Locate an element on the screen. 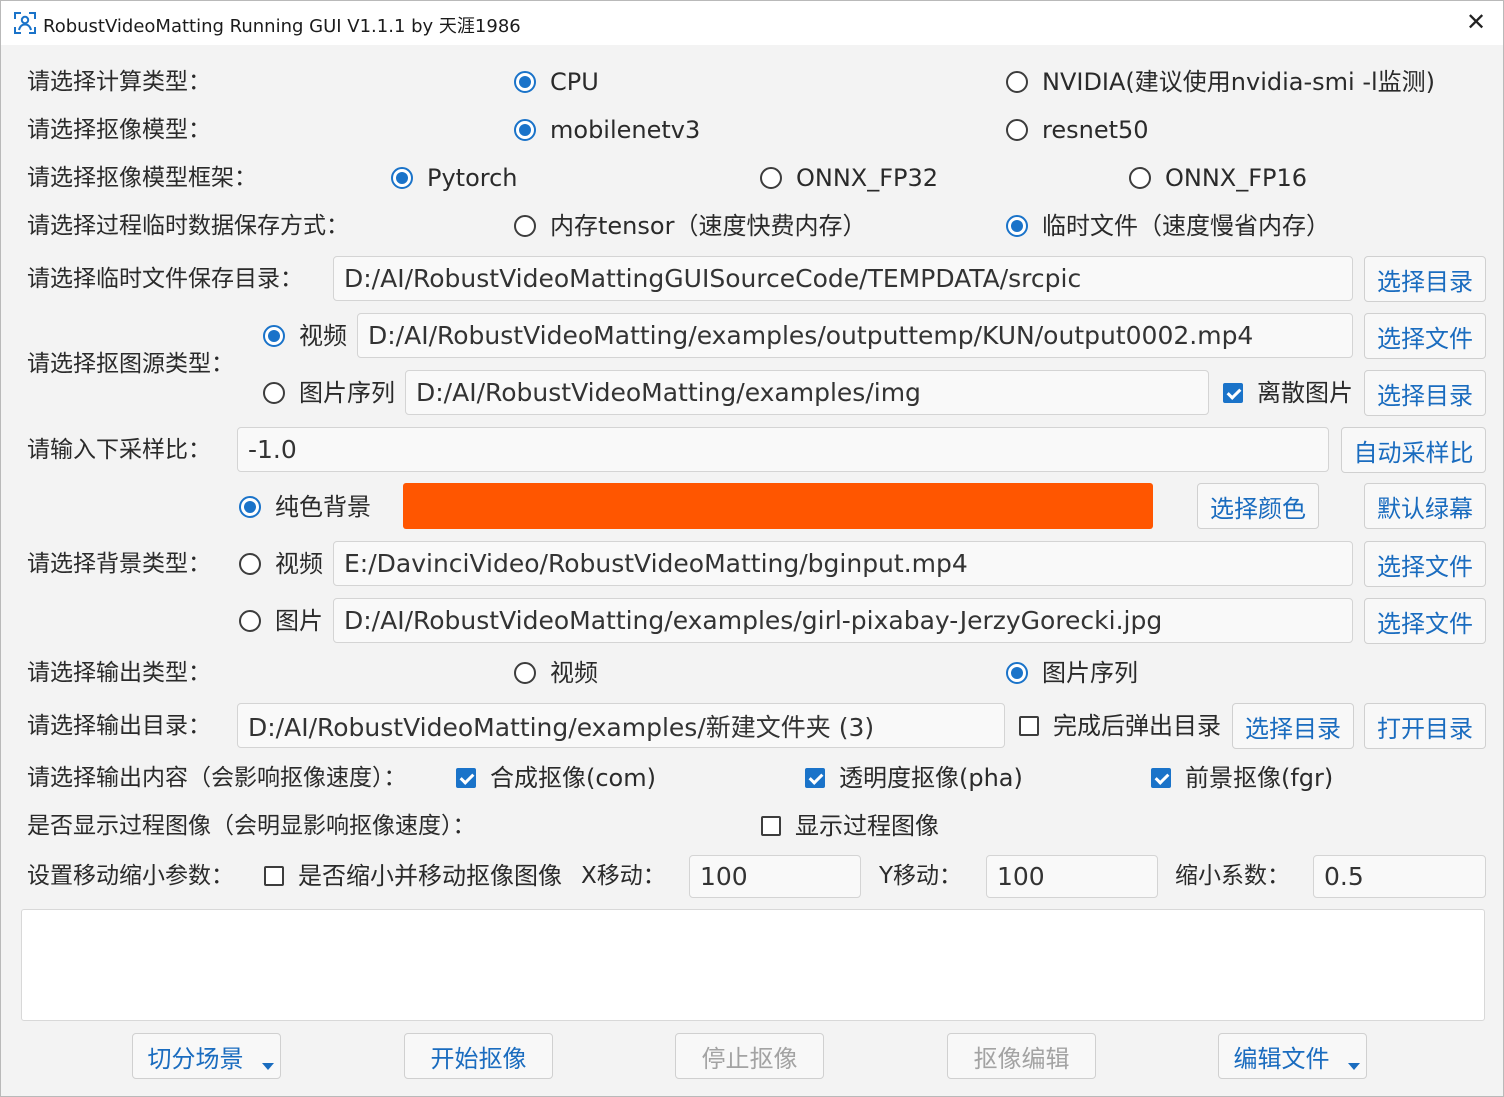 This screenshot has height=1097, width=1504. temp-memory-radio: 内存tensor（速度快费内存） is located at coordinates (690, 226).